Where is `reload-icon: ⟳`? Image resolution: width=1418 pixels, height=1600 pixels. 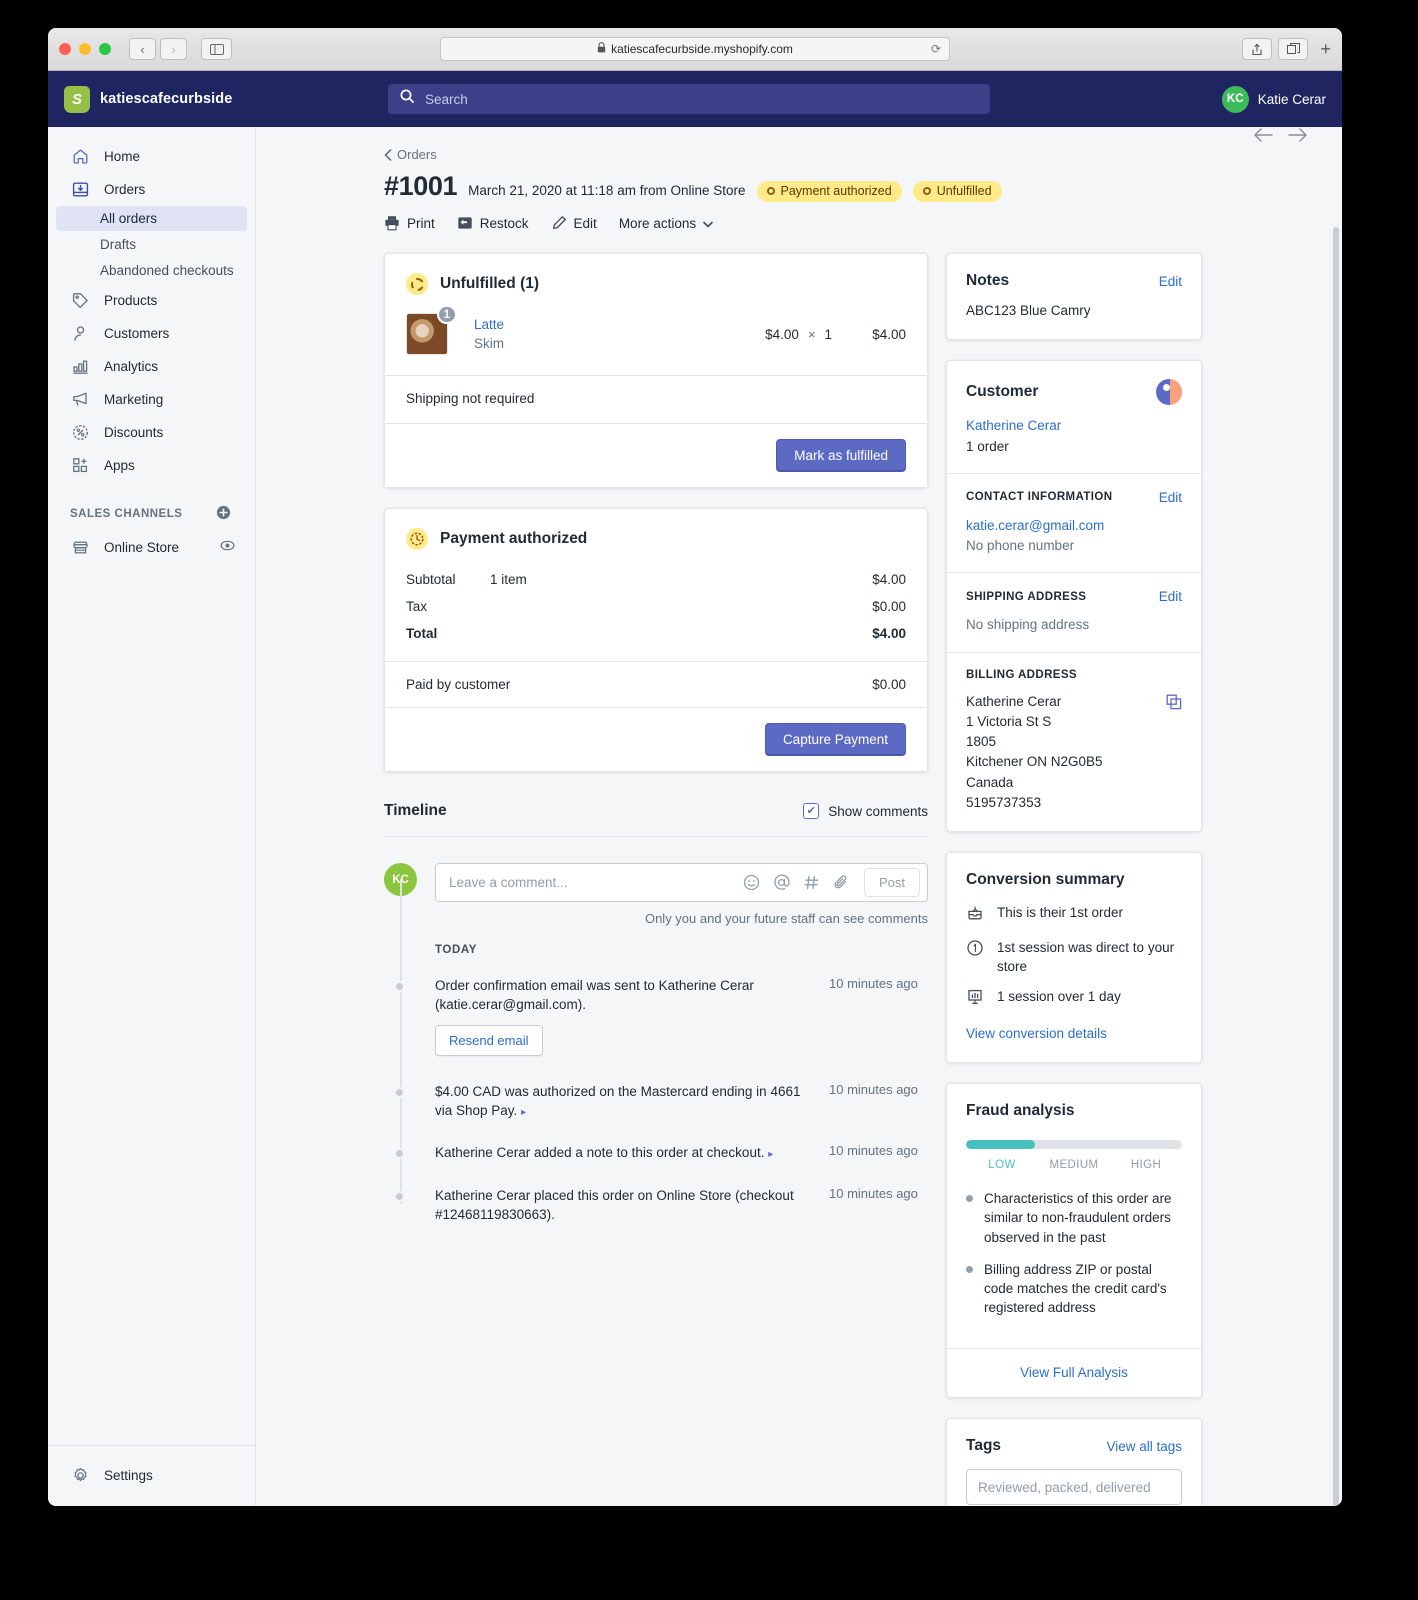
reload-icon: ⟳ is located at coordinates (936, 49).